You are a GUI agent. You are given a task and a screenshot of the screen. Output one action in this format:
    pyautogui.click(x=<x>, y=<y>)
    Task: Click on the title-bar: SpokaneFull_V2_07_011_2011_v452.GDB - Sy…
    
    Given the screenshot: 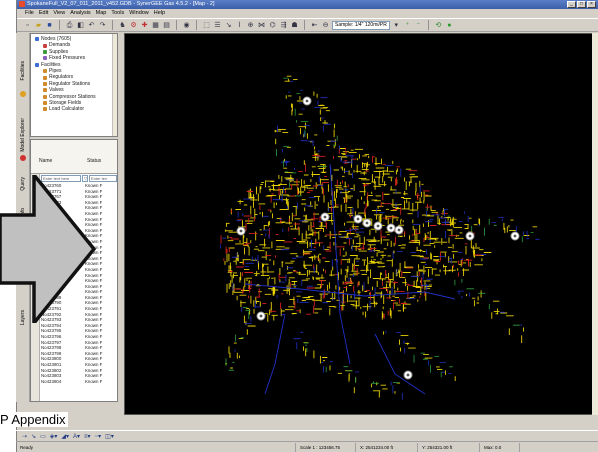 What is the action you would take?
    pyautogui.click(x=307, y=4)
    